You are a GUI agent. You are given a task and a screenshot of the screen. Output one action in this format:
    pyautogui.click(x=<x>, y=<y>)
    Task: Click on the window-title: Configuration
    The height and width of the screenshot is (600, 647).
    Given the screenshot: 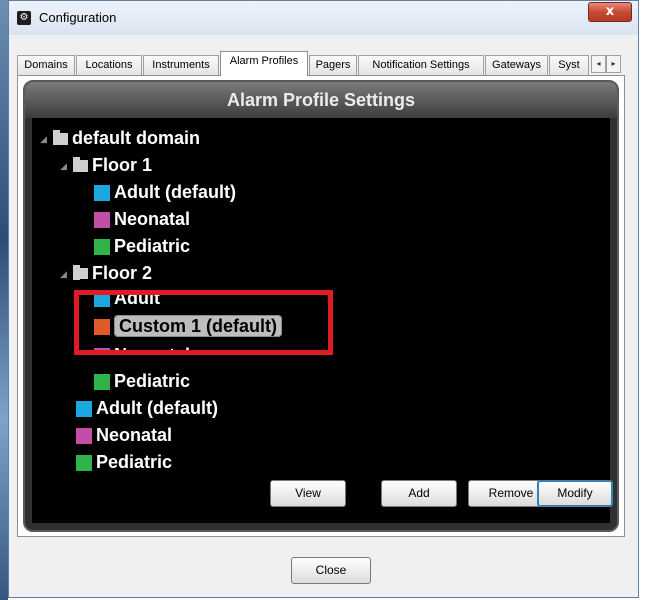 What is the action you would take?
    pyautogui.click(x=78, y=17)
    